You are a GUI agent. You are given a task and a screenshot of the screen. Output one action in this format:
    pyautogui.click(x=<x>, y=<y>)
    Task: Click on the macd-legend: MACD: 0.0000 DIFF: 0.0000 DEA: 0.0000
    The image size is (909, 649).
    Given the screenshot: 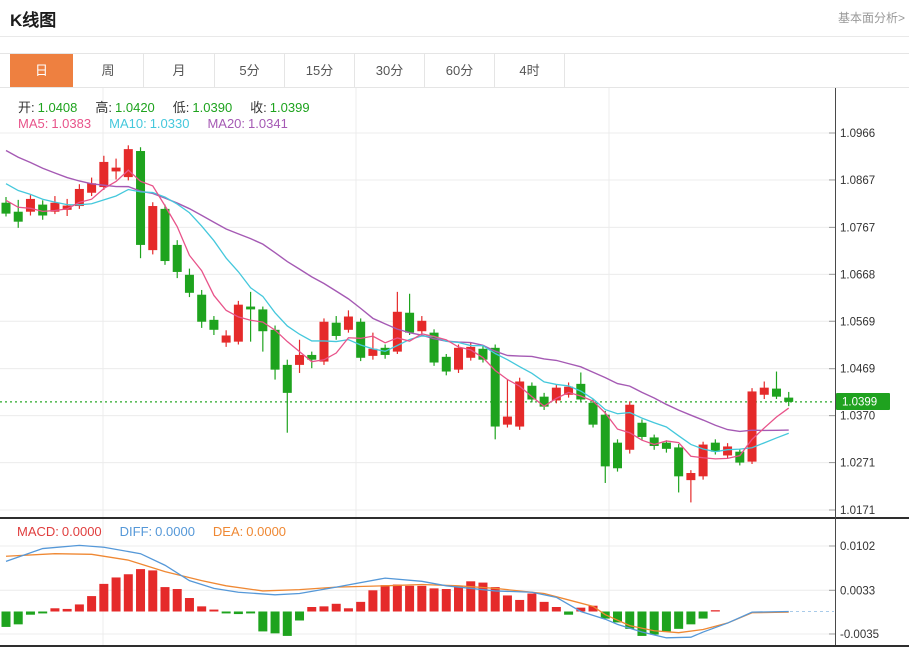 What is the action you would take?
    pyautogui.click(x=160, y=531)
    